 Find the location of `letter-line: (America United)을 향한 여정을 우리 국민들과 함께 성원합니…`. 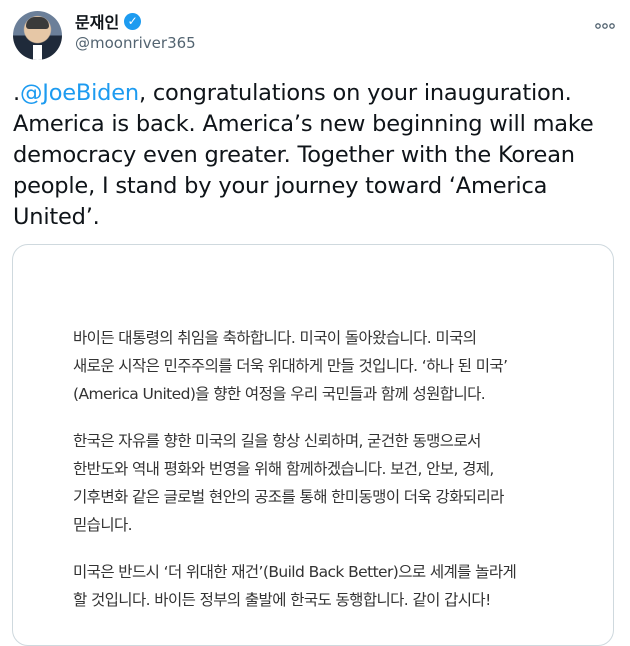

letter-line: (America United)을 향한 여정을 우리 국민들과 함께 성원합니… is located at coordinates (279, 394).